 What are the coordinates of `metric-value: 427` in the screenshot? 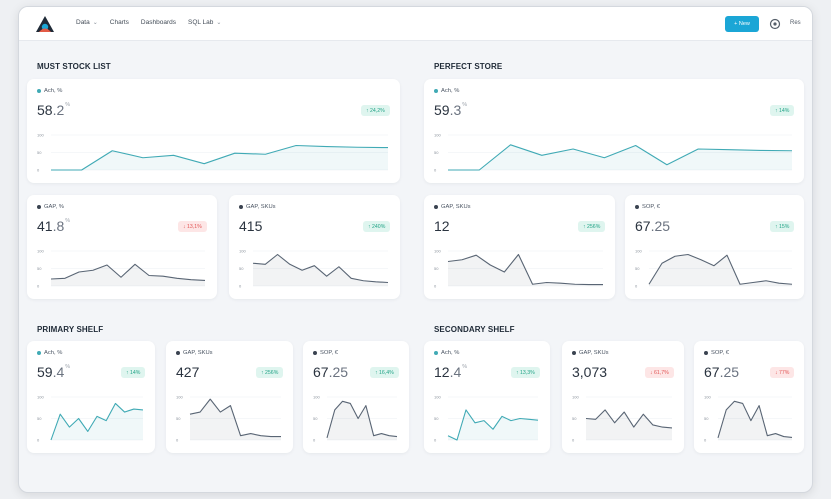 It's located at (187, 372).